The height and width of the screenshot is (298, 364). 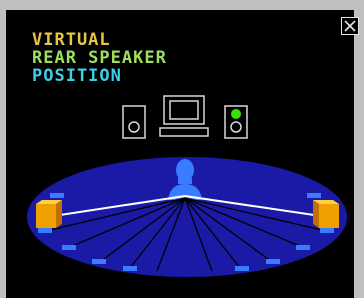 What do you see at coordinates (49, 214) in the screenshot?
I see `rear-left-speaker-icon` at bounding box center [49, 214].